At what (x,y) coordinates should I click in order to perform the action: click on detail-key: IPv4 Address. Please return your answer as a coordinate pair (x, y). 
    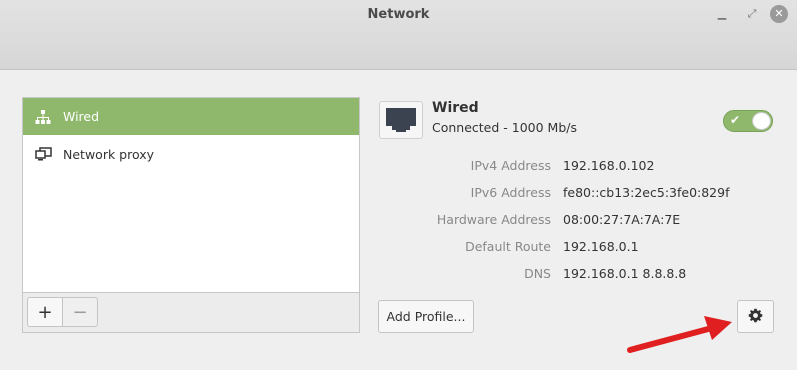
    Looking at the image, I should click on (510, 165).